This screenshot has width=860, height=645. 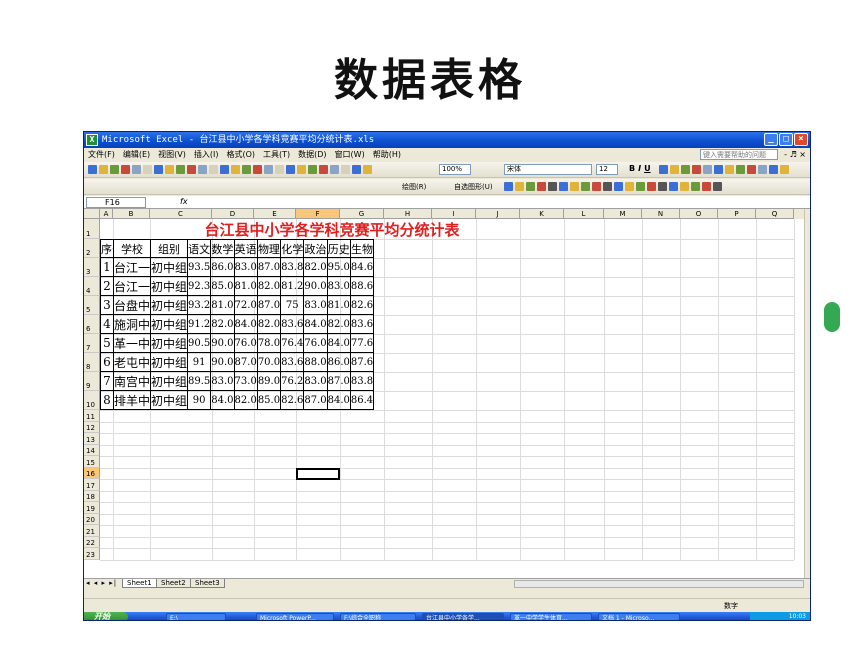 What do you see at coordinates (775, 214) in the screenshot?
I see `column-header-q: Q` at bounding box center [775, 214].